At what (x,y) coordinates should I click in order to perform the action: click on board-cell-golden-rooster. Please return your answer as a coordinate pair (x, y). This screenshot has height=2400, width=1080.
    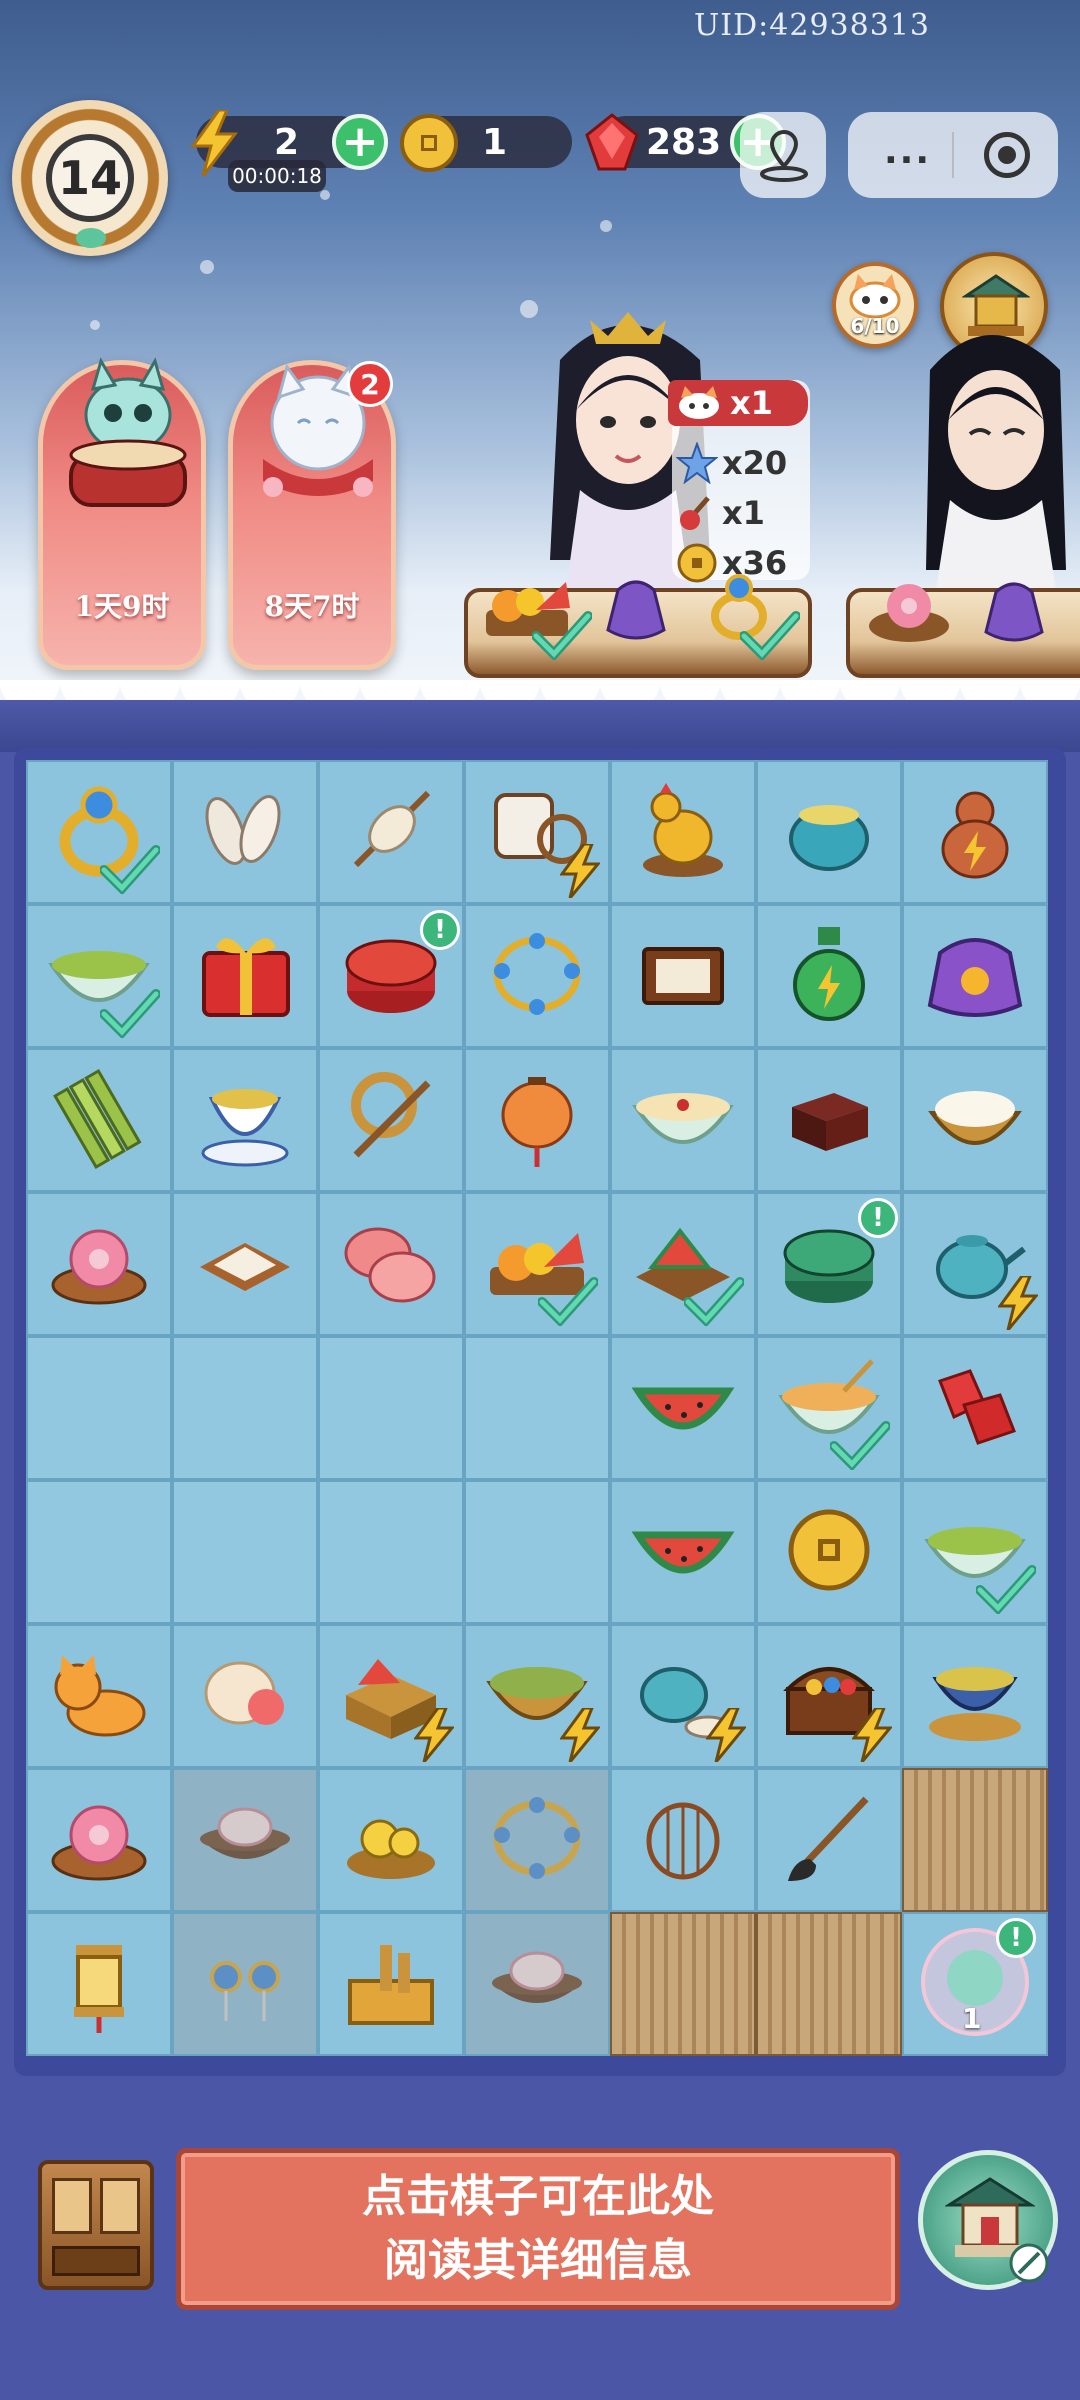
    Looking at the image, I should click on (683, 832).